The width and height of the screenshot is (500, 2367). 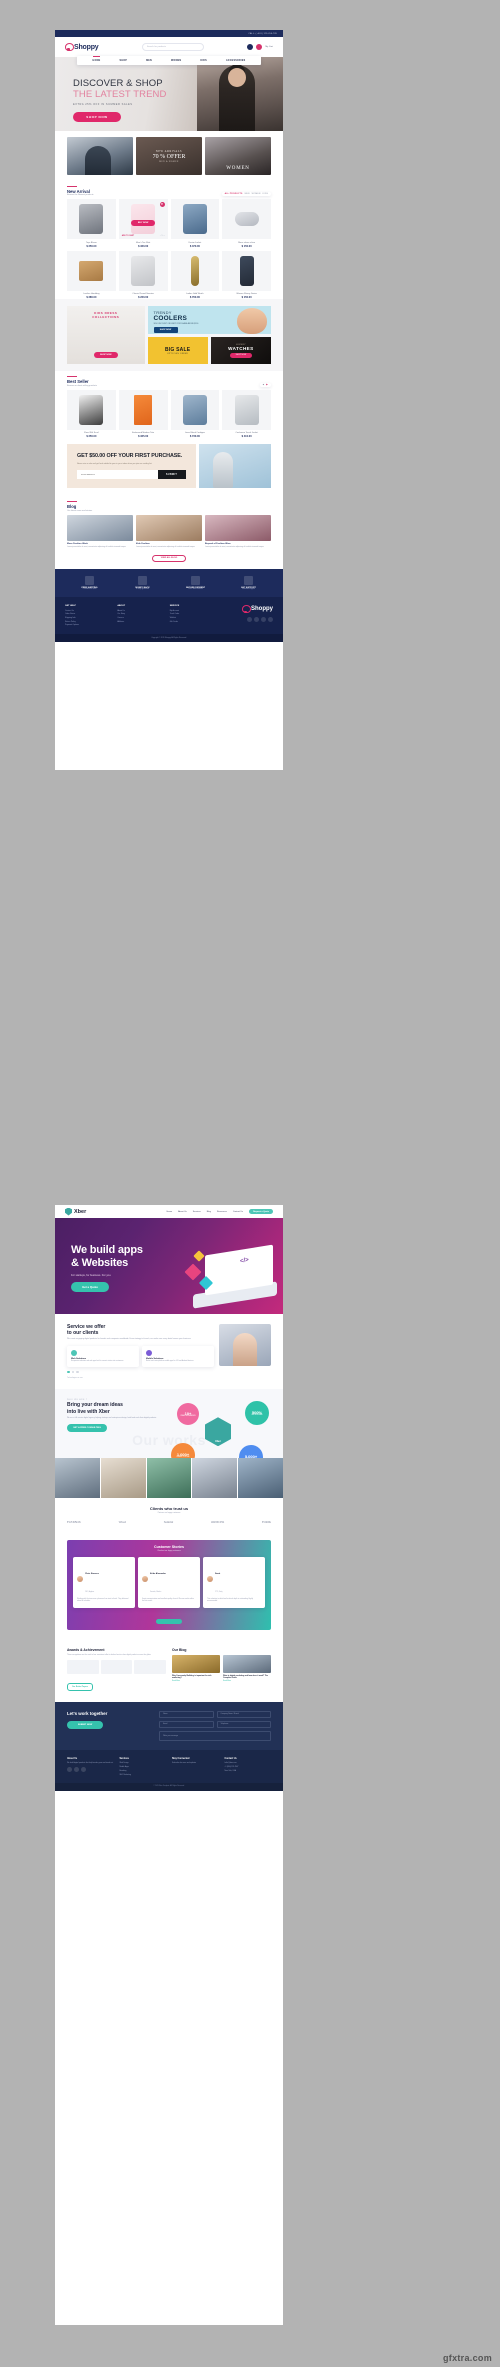 I want to click on message-field: Write your message, so click(x=215, y=1735).